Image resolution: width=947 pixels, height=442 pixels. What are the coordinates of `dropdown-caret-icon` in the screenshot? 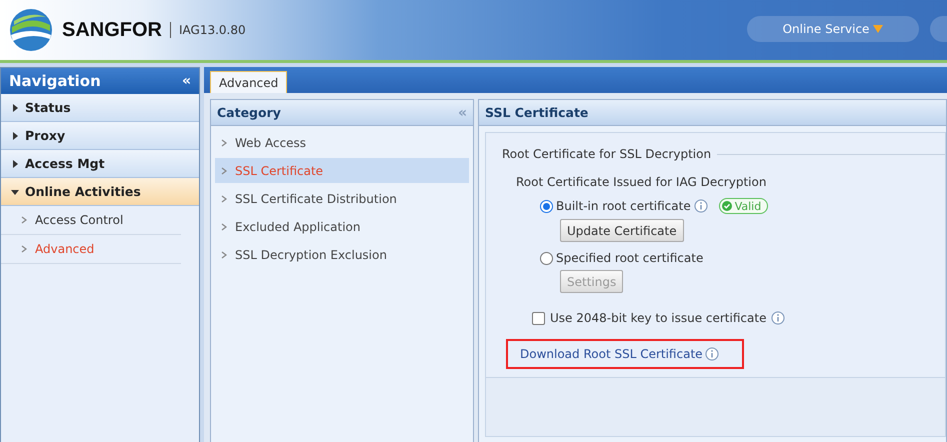 It's located at (878, 29).